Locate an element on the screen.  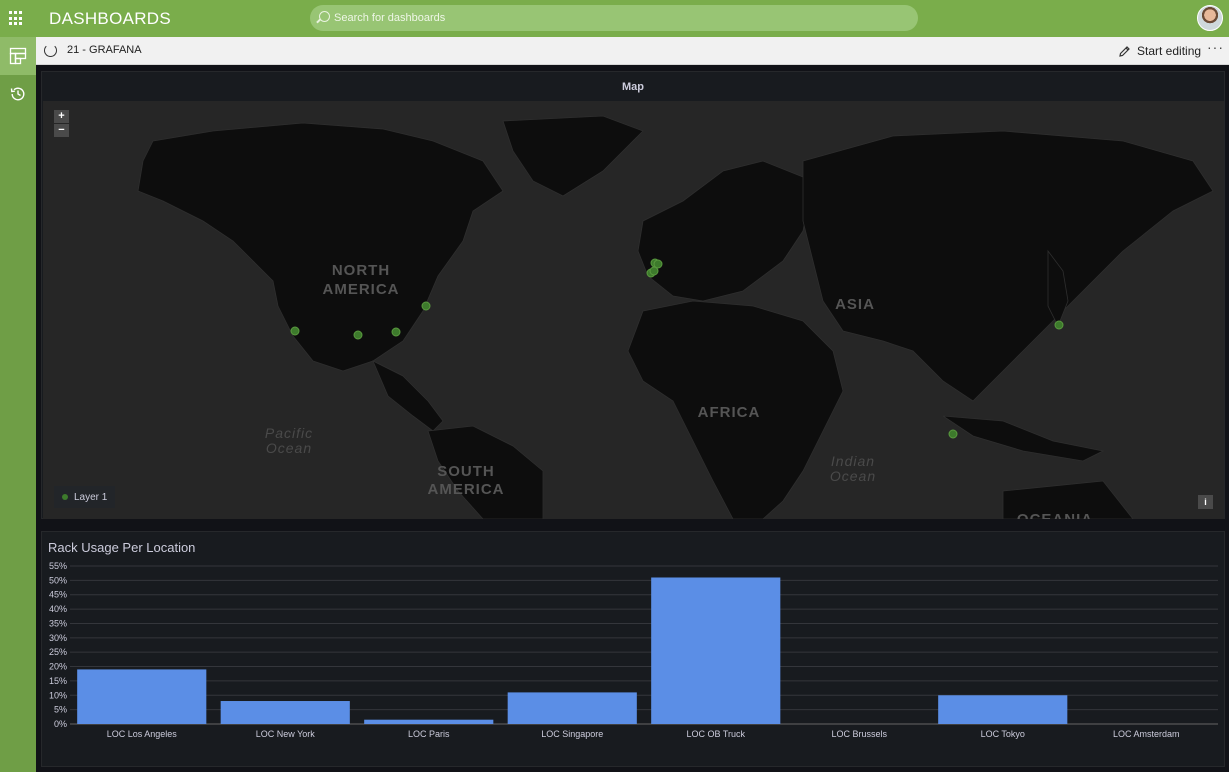
start-editing-label: Start editing is located at coordinates (1169, 51).